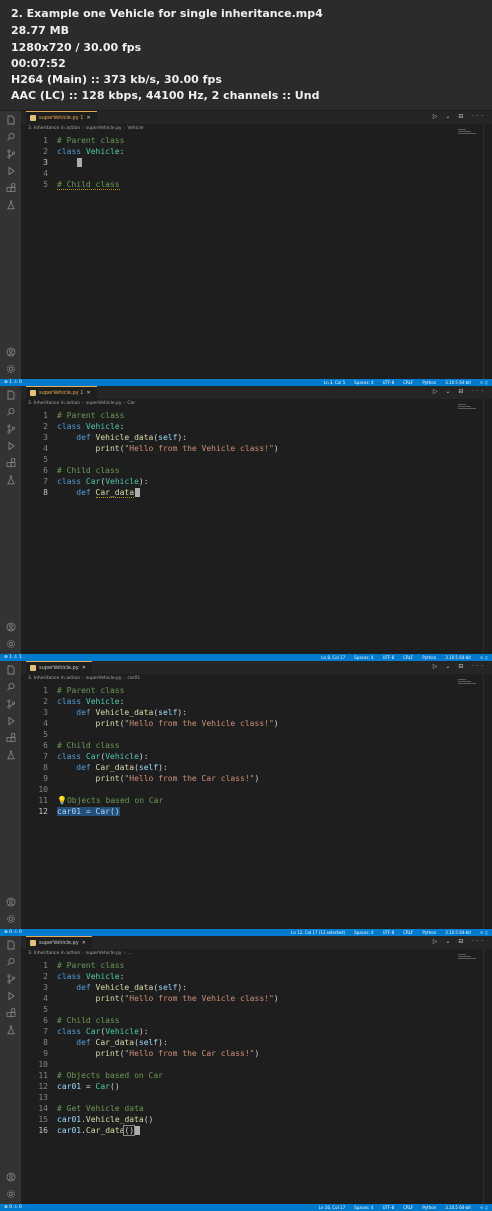  What do you see at coordinates (133, 678) in the screenshot?
I see `breadcrumb-item: car01` at bounding box center [133, 678].